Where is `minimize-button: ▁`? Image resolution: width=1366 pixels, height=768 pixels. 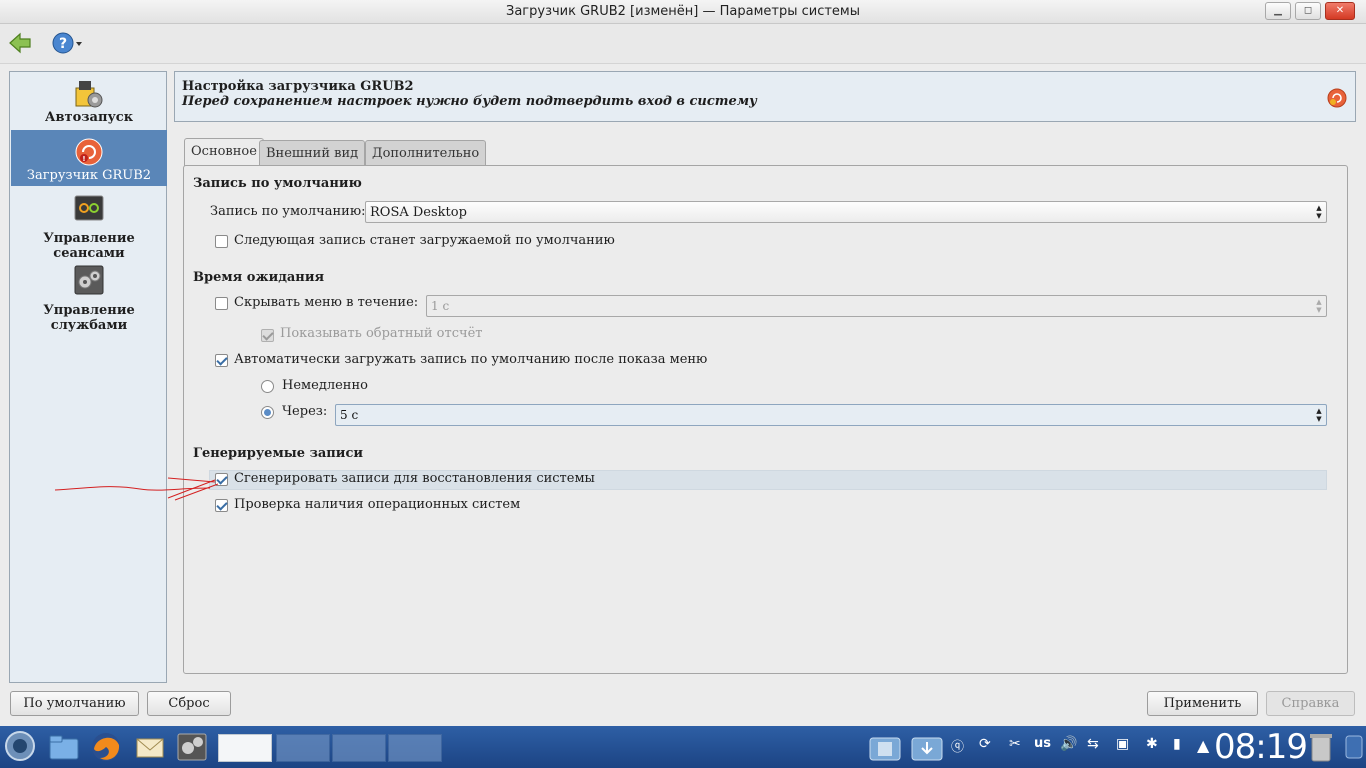
minimize-button: ▁ is located at coordinates (1278, 11).